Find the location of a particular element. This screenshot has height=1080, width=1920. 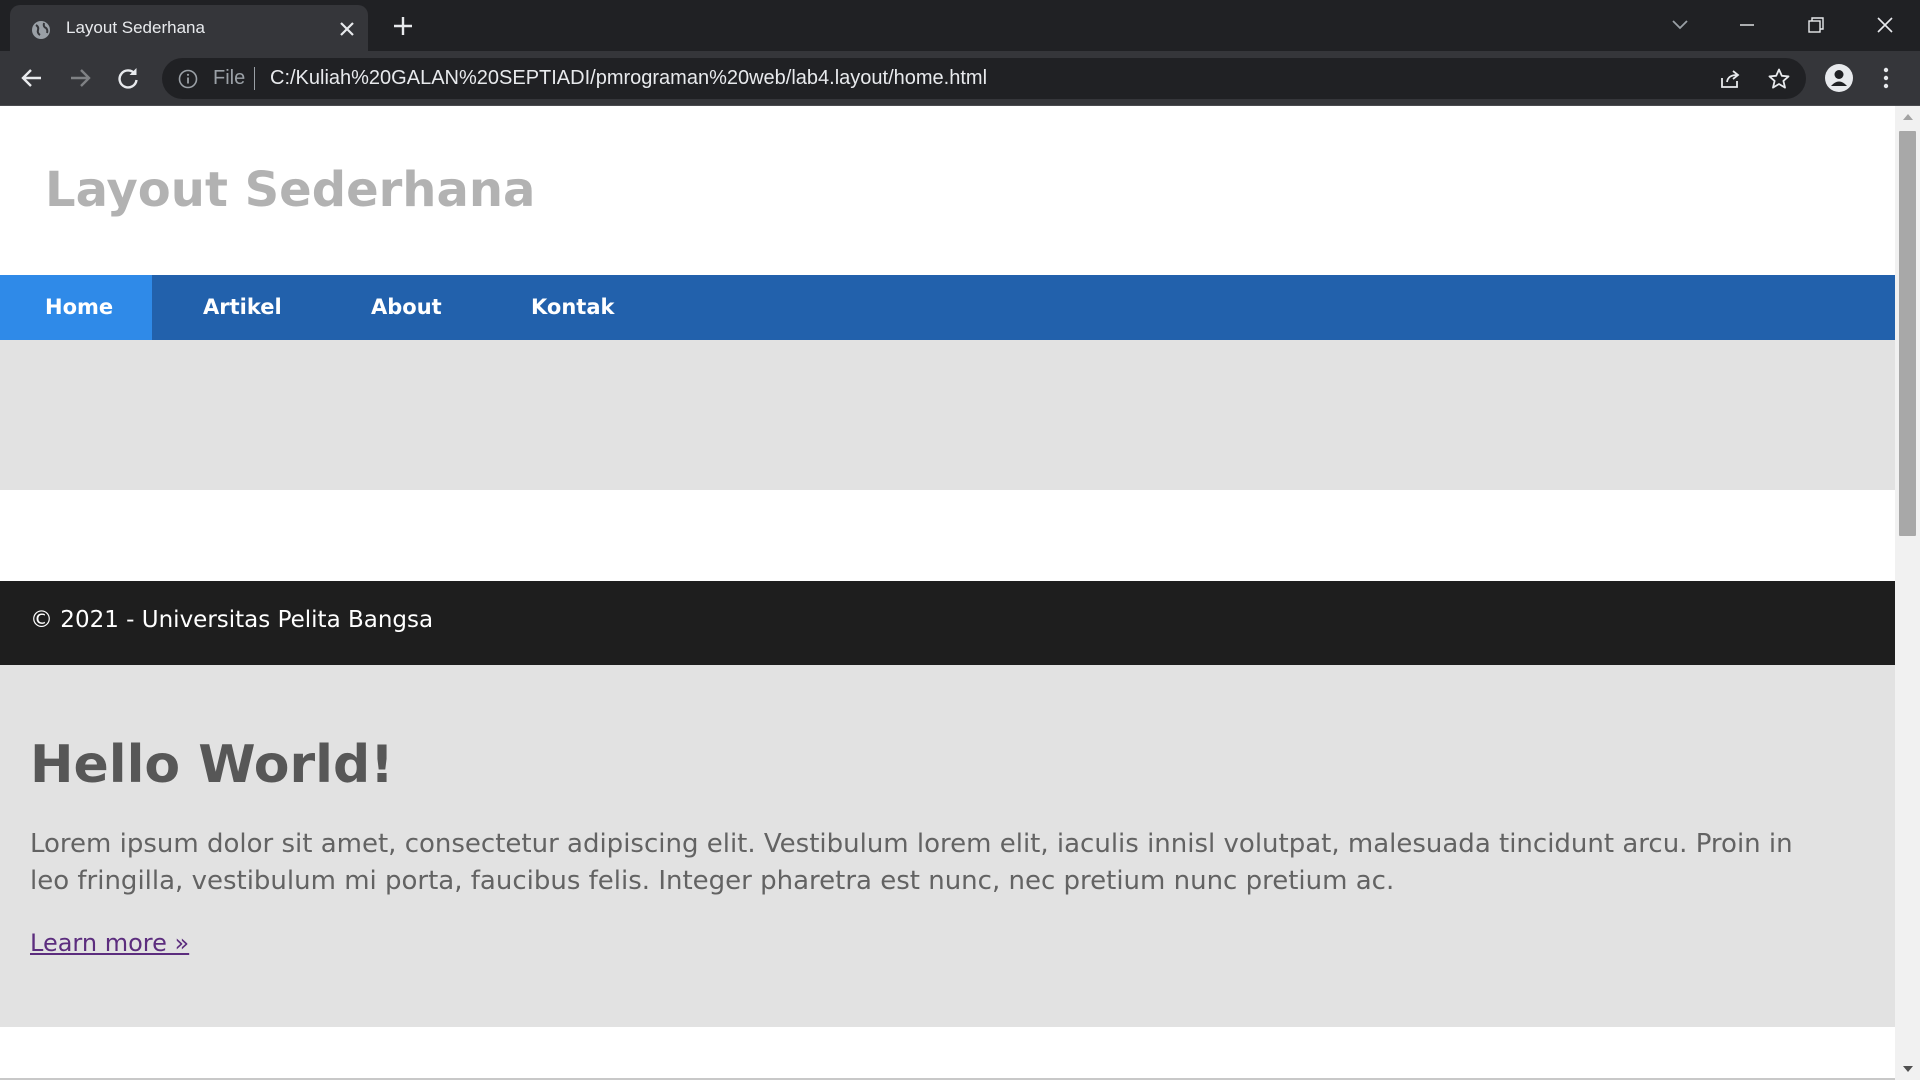

kebab-menu-icon is located at coordinates (1886, 78).